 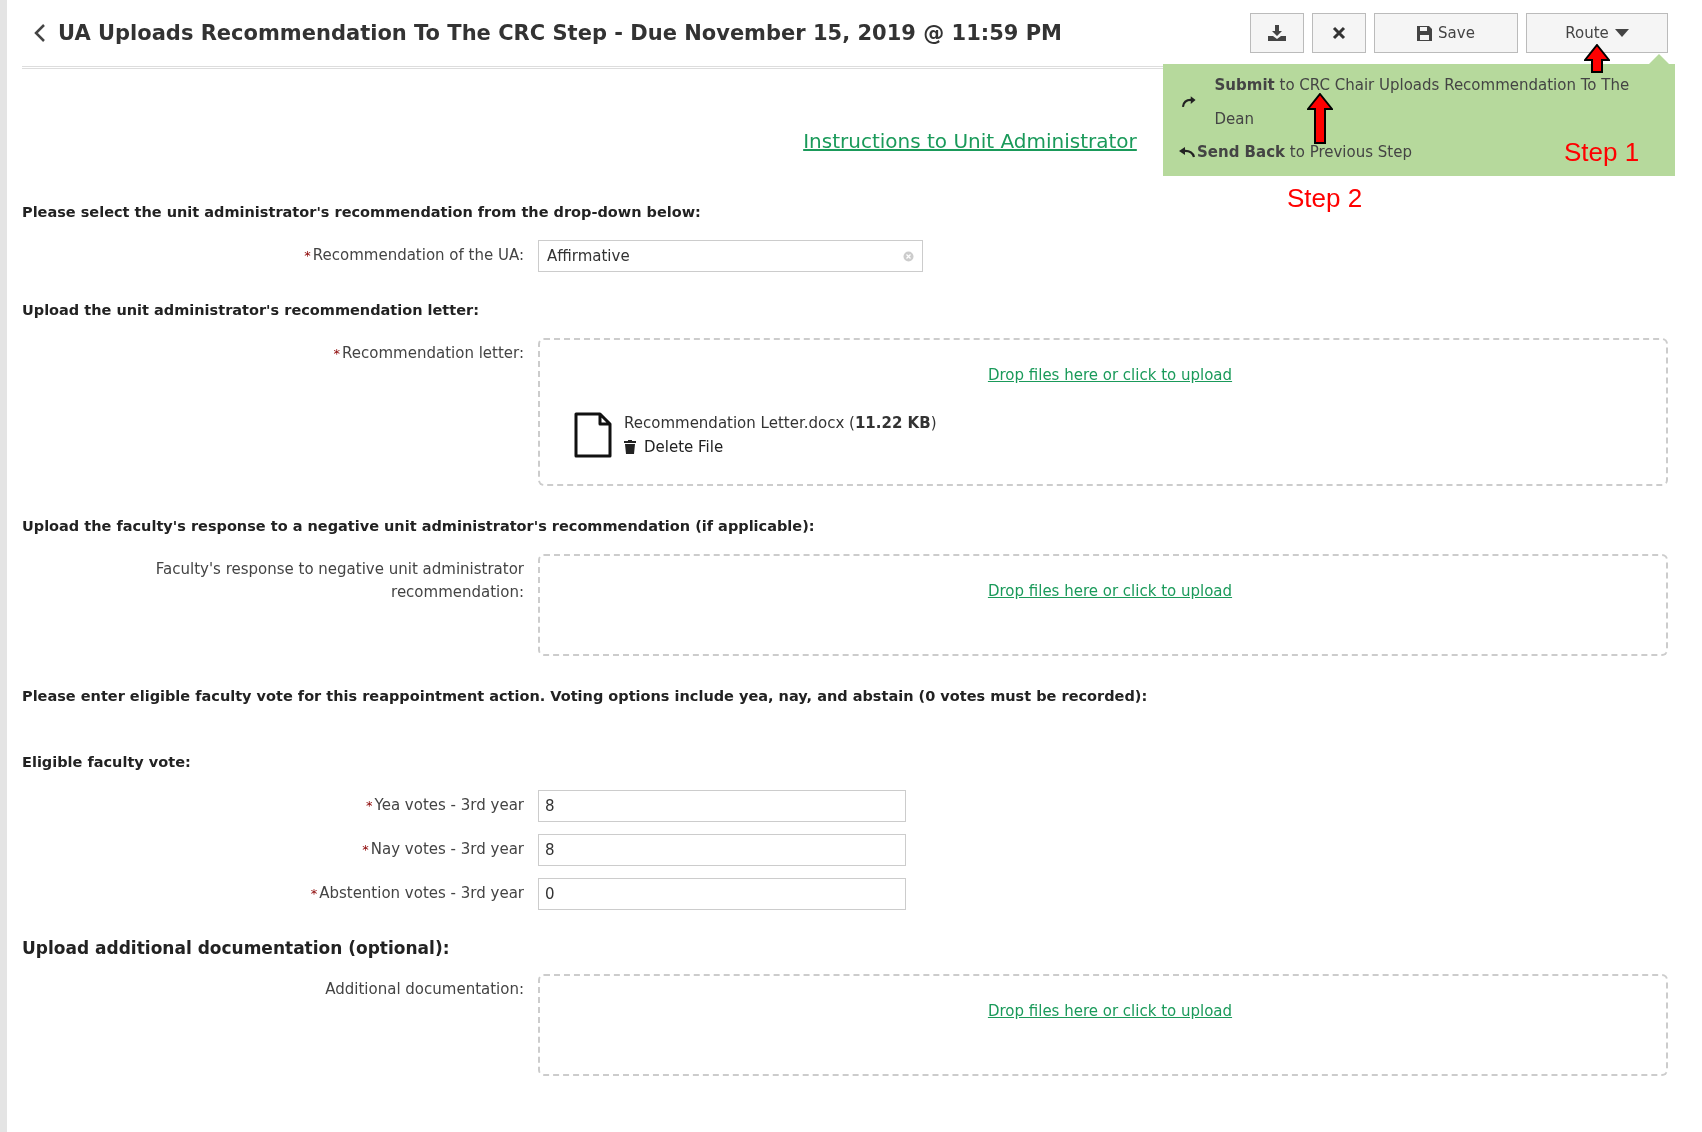 What do you see at coordinates (106, 762) in the screenshot?
I see `section-heading: Eligible faculty vote:` at bounding box center [106, 762].